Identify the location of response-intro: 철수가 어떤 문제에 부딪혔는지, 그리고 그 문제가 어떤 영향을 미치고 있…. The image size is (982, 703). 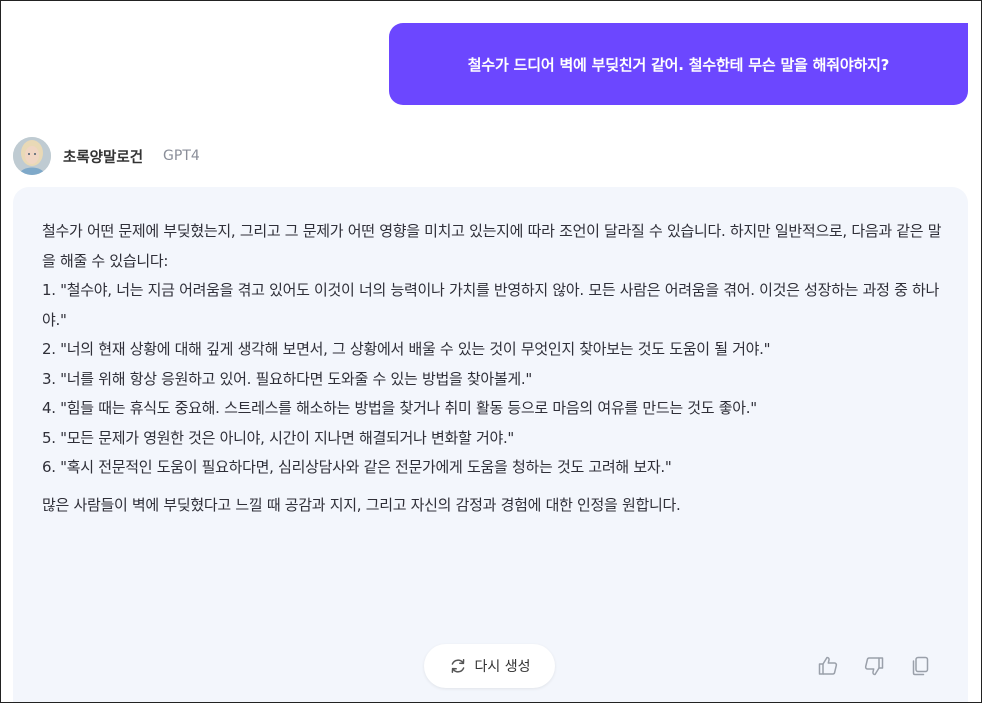
(492, 246).